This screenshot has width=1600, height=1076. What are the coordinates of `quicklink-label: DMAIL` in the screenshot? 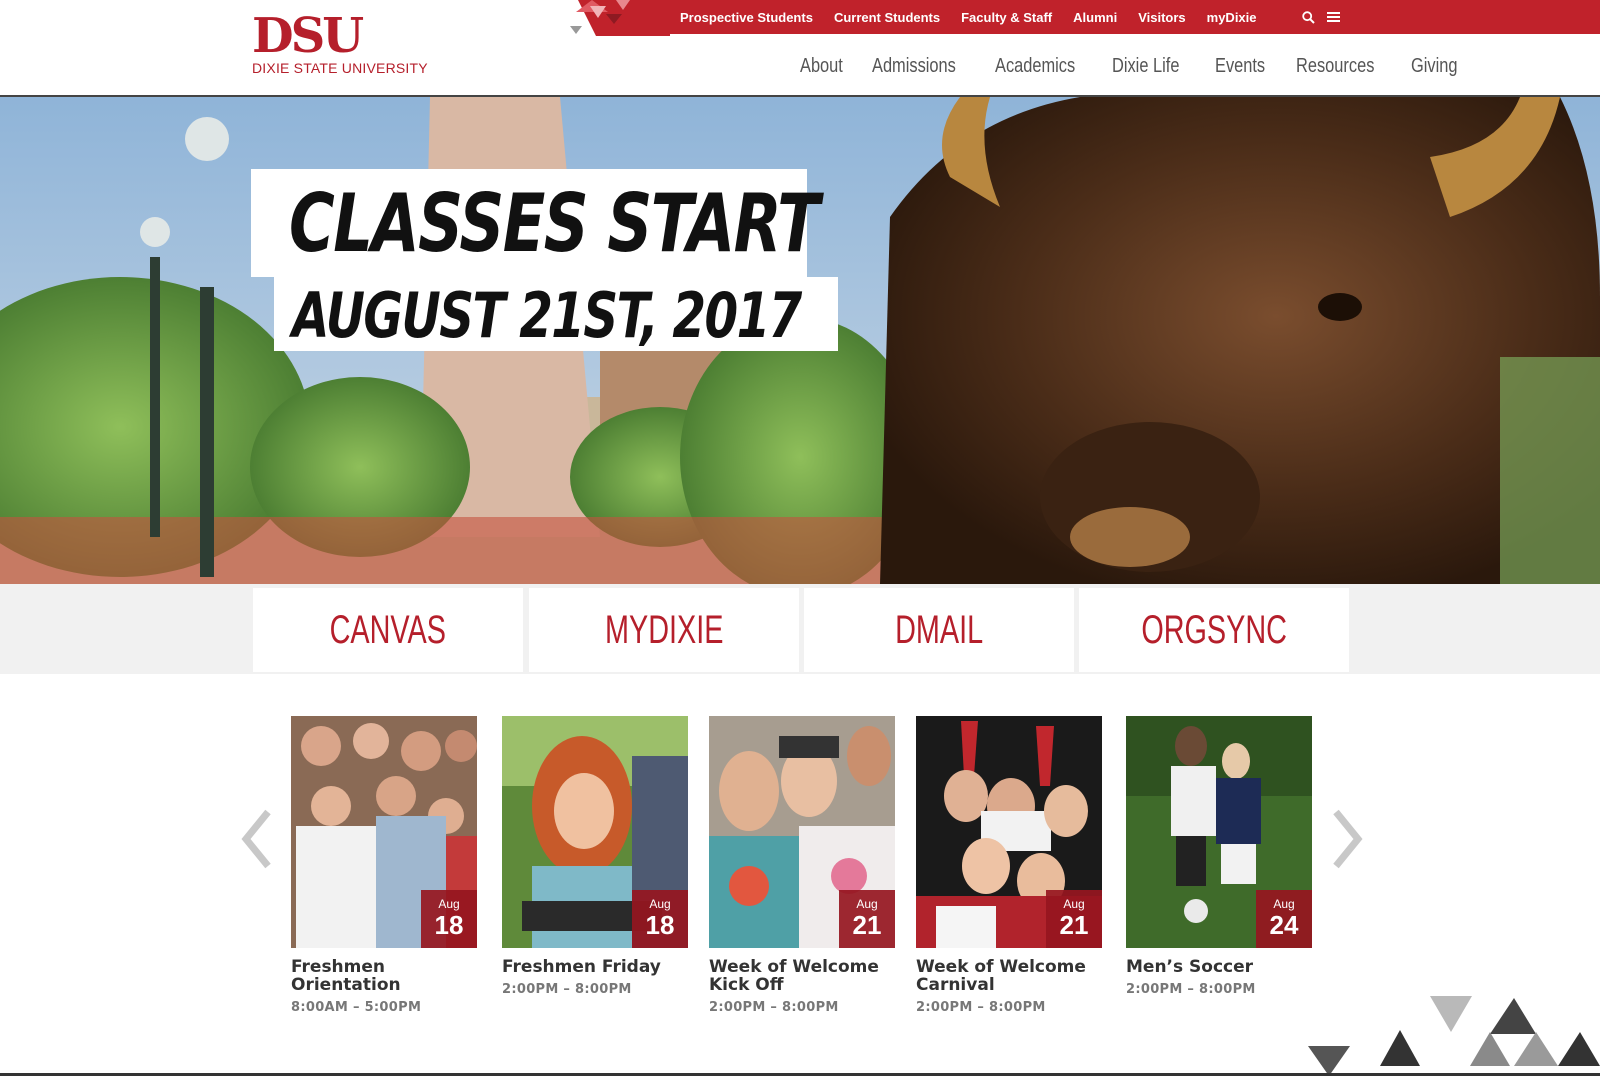 It's located at (939, 629).